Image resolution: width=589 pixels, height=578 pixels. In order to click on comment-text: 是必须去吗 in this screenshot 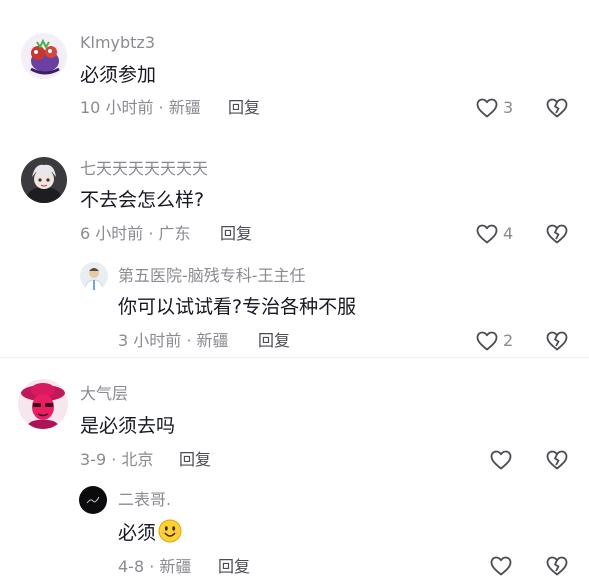, I will do `click(128, 426)`.